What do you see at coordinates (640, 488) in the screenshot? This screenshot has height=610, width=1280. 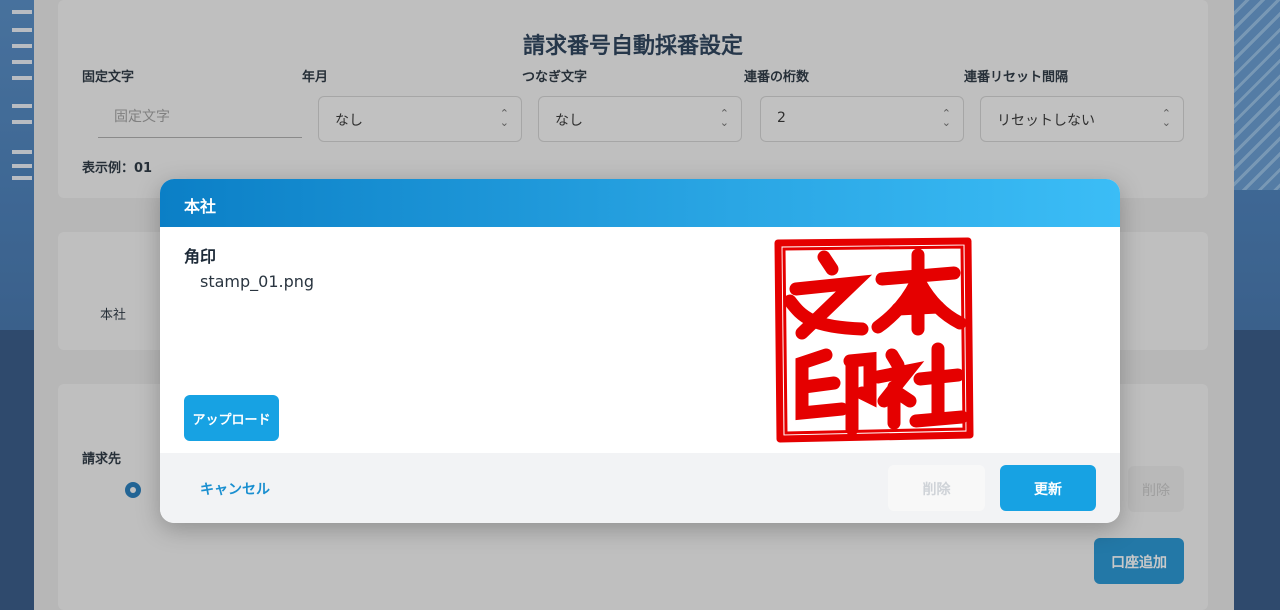 I see `dialog-footer: キャンセル 削除 更新` at bounding box center [640, 488].